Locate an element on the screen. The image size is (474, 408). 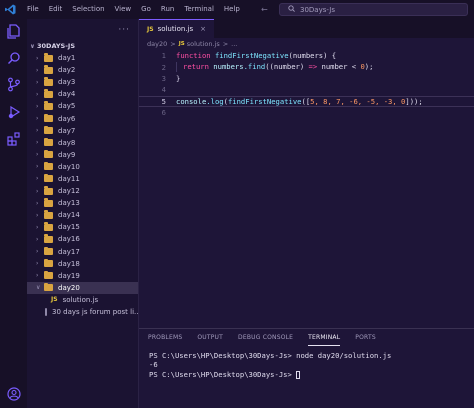
command-center-search: 30Days-Js is located at coordinates (373, 9).